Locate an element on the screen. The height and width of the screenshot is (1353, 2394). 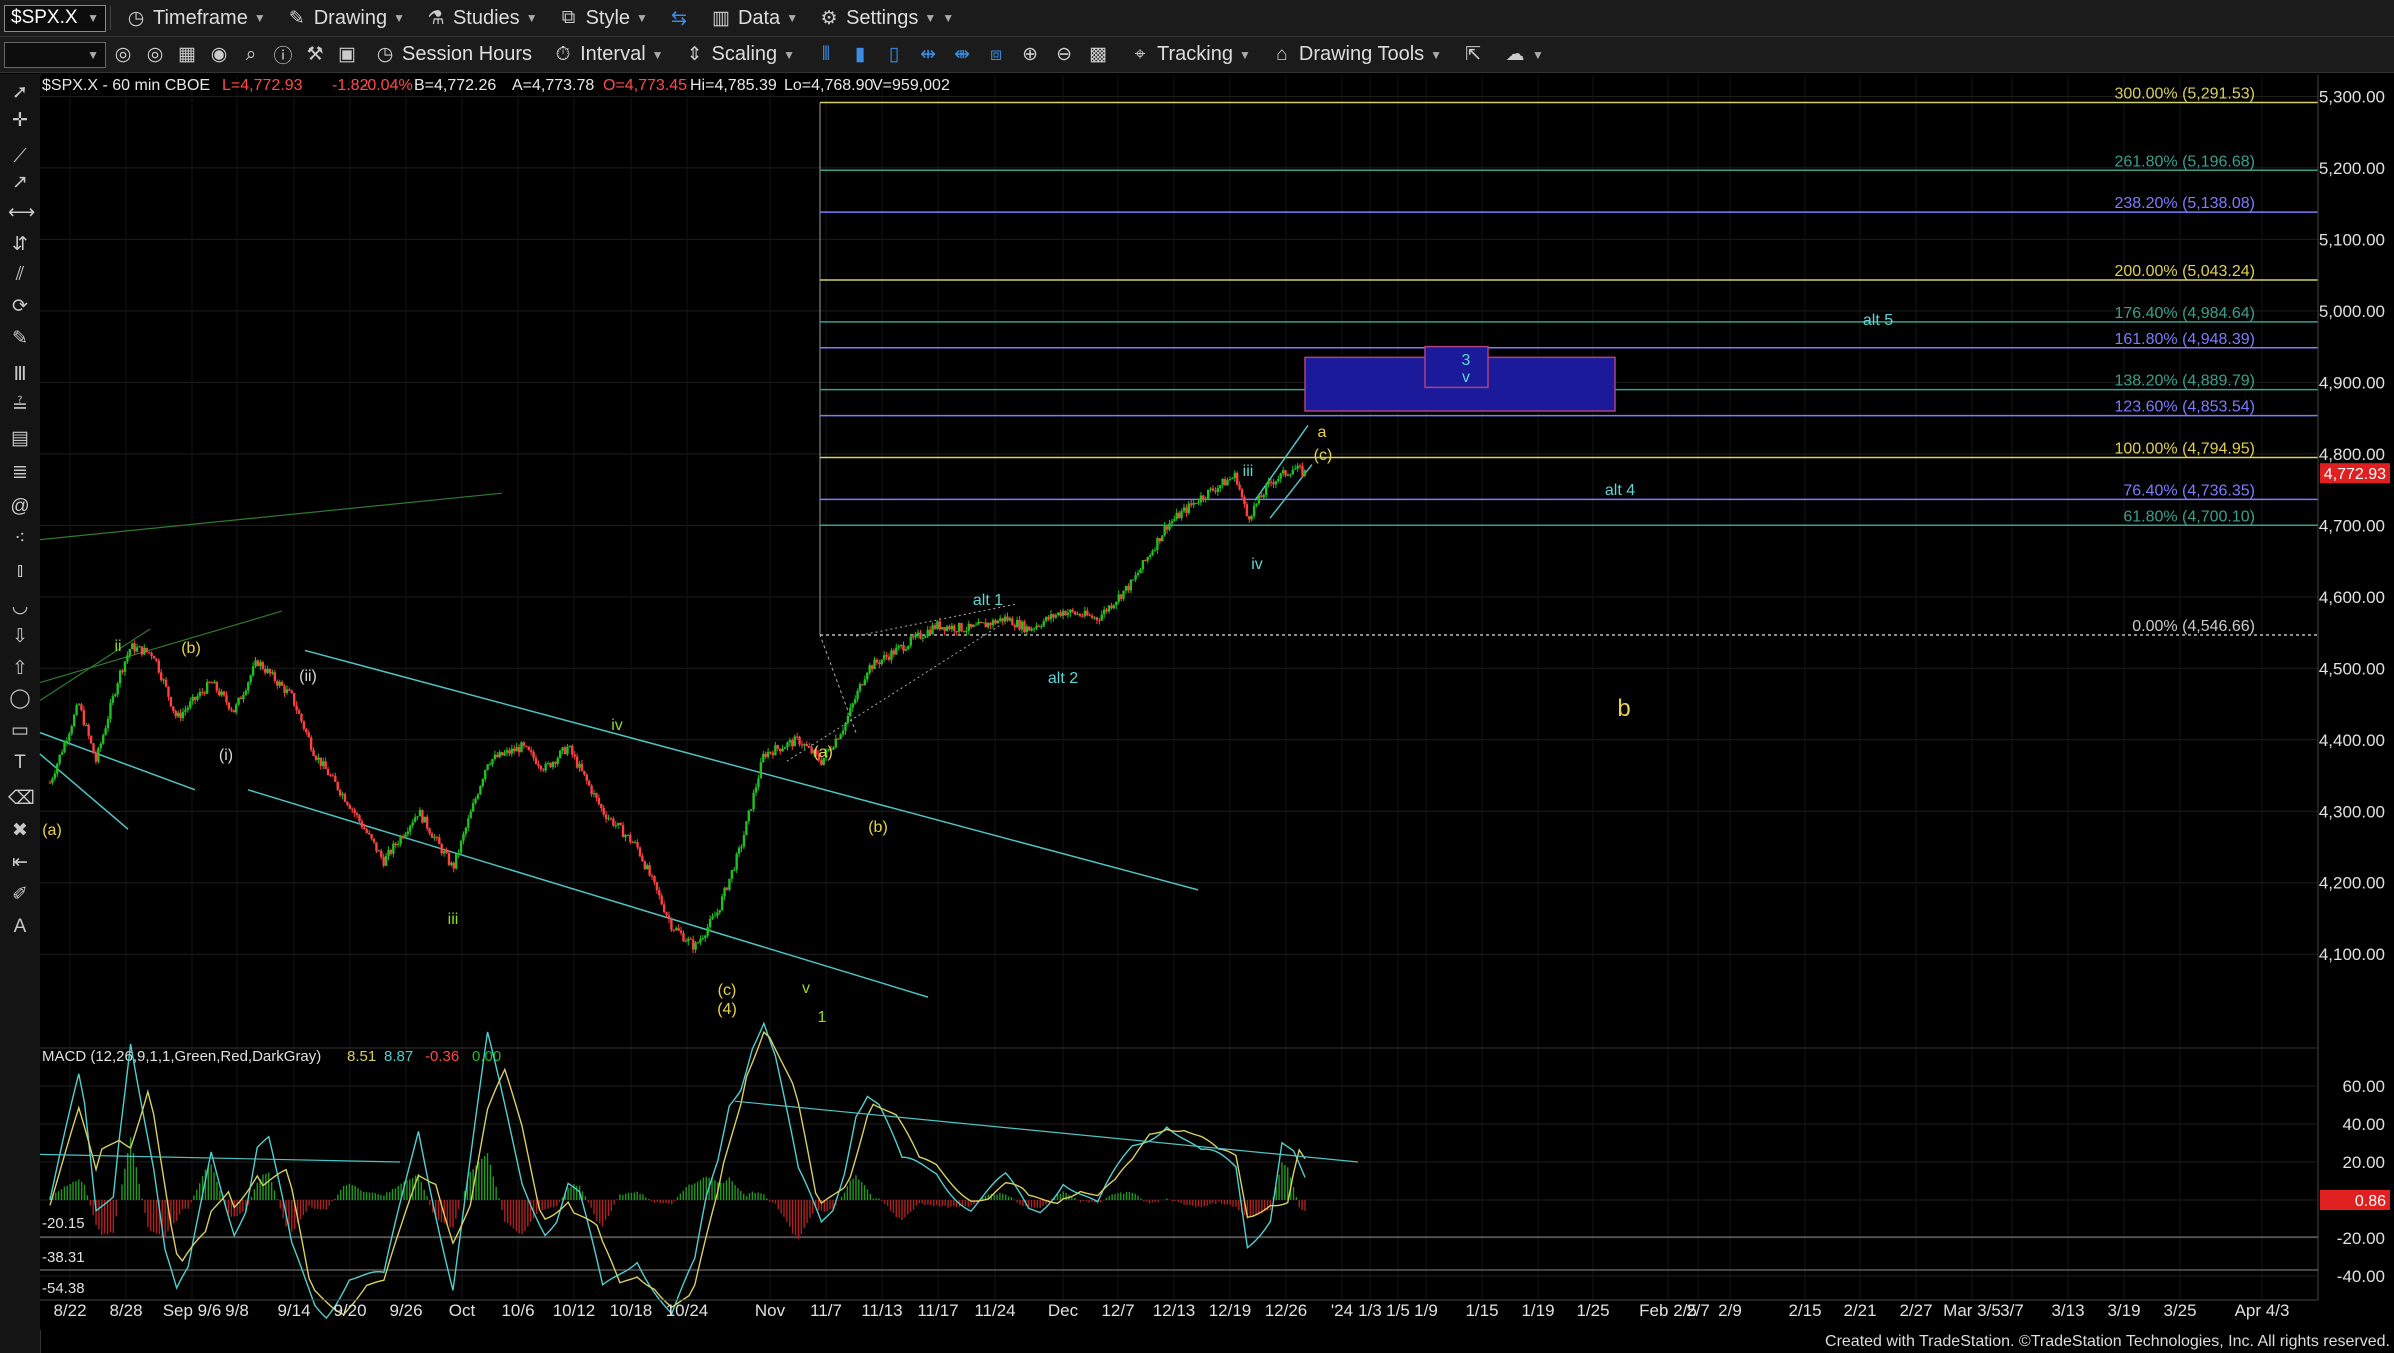
header-field: Hi=4,785.39 is located at coordinates (733, 85).